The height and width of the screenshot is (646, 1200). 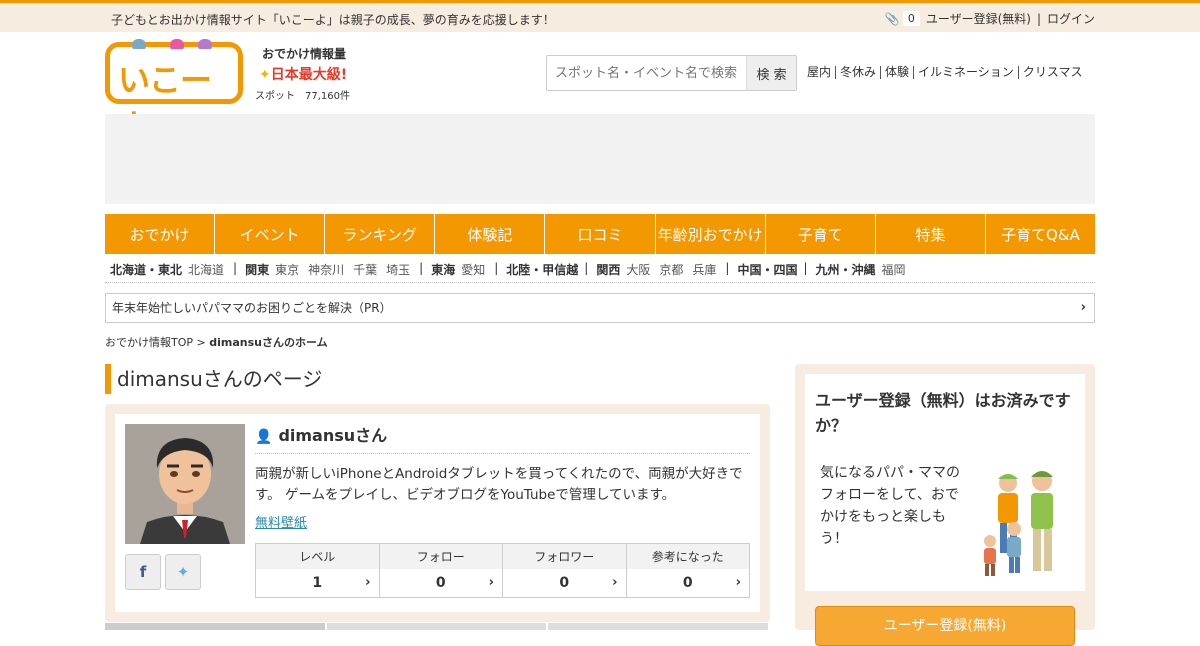 What do you see at coordinates (600, 282) in the screenshot?
I see `divider` at bounding box center [600, 282].